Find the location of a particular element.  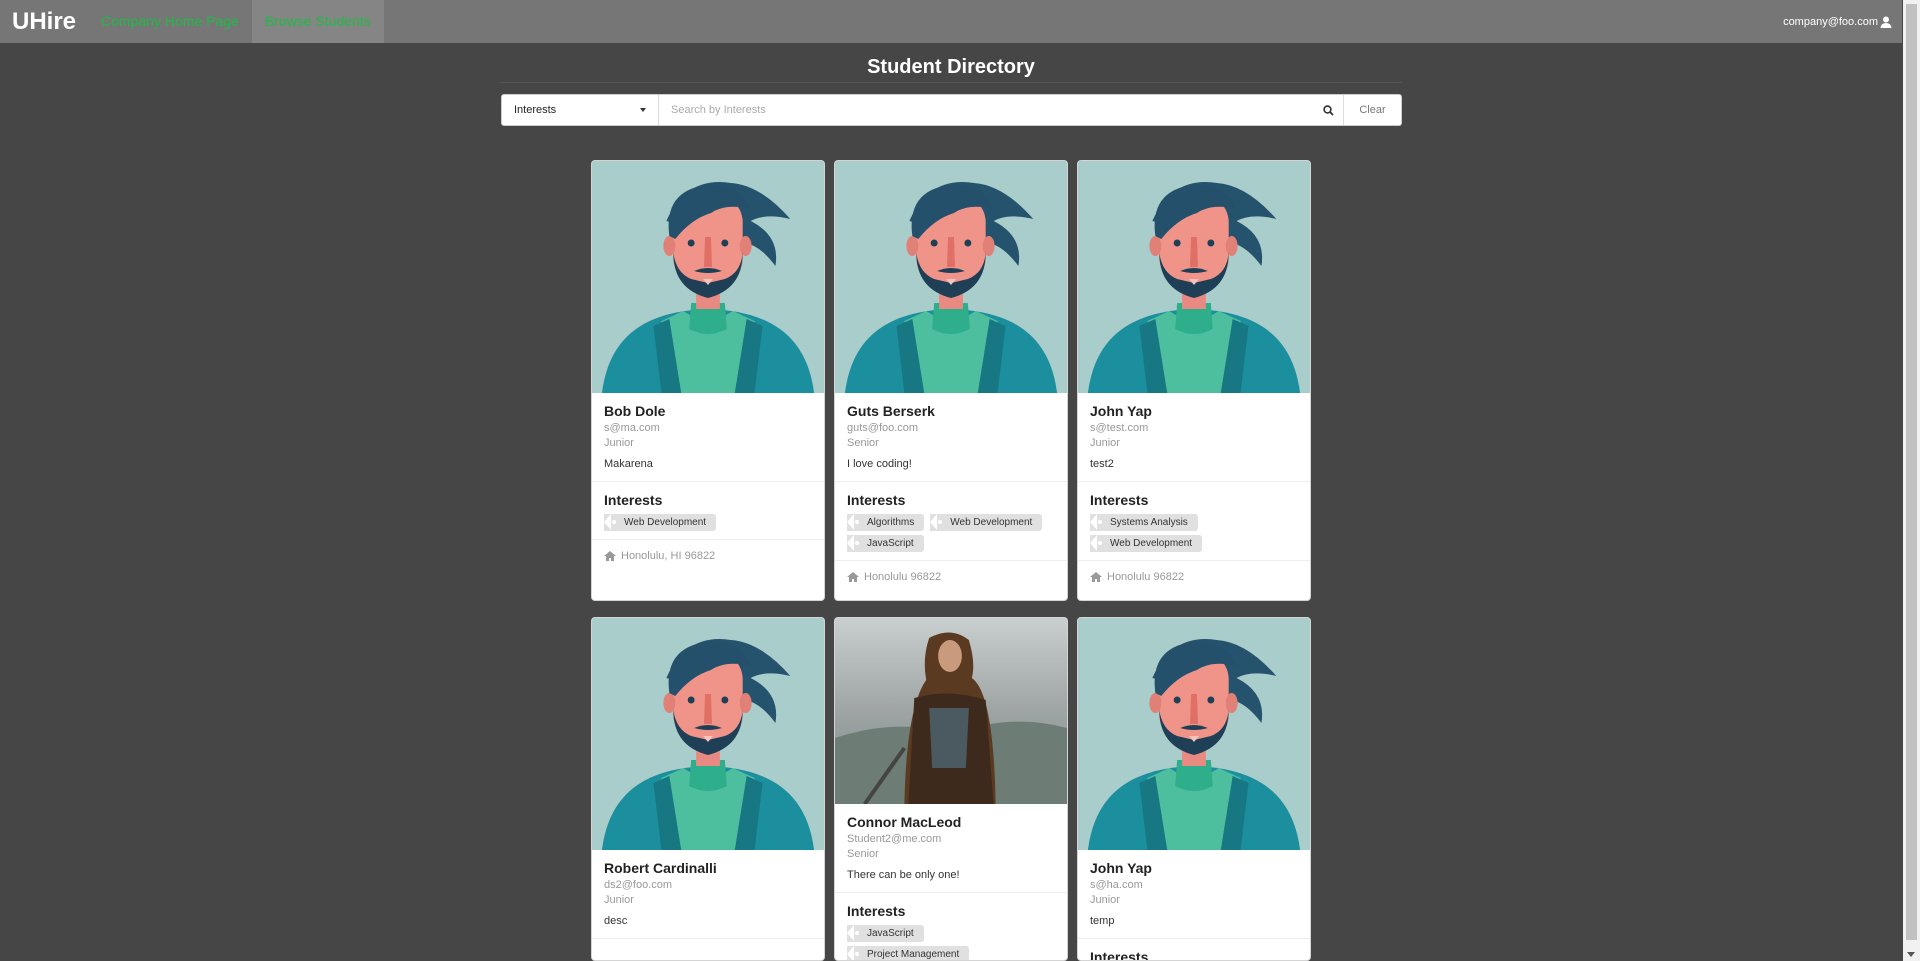

student-name: Guts Berserk is located at coordinates (951, 411).